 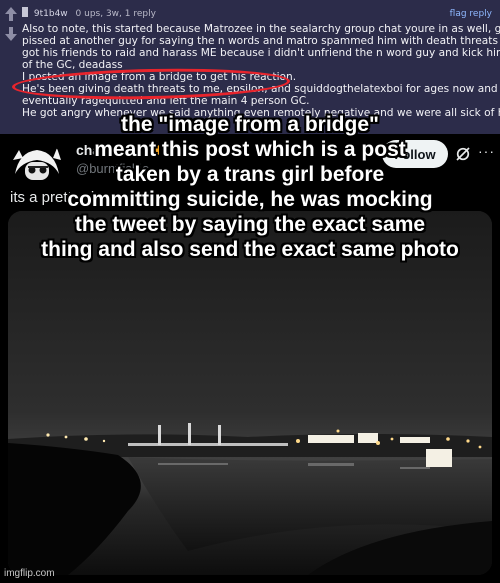 I want to click on caption-line: committing suicide, he was mocking, so click(x=250, y=199).